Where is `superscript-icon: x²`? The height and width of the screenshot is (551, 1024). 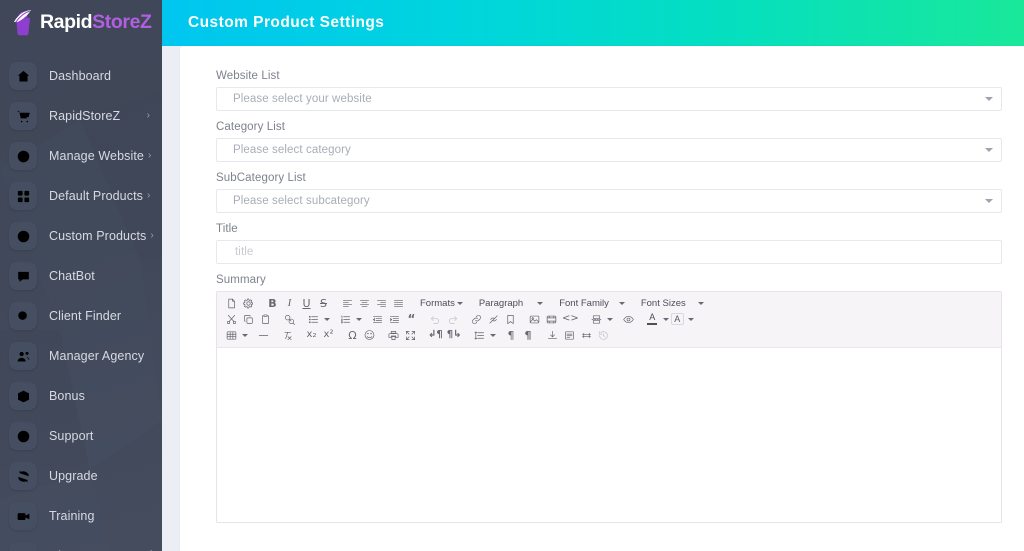 superscript-icon: x² is located at coordinates (328, 335).